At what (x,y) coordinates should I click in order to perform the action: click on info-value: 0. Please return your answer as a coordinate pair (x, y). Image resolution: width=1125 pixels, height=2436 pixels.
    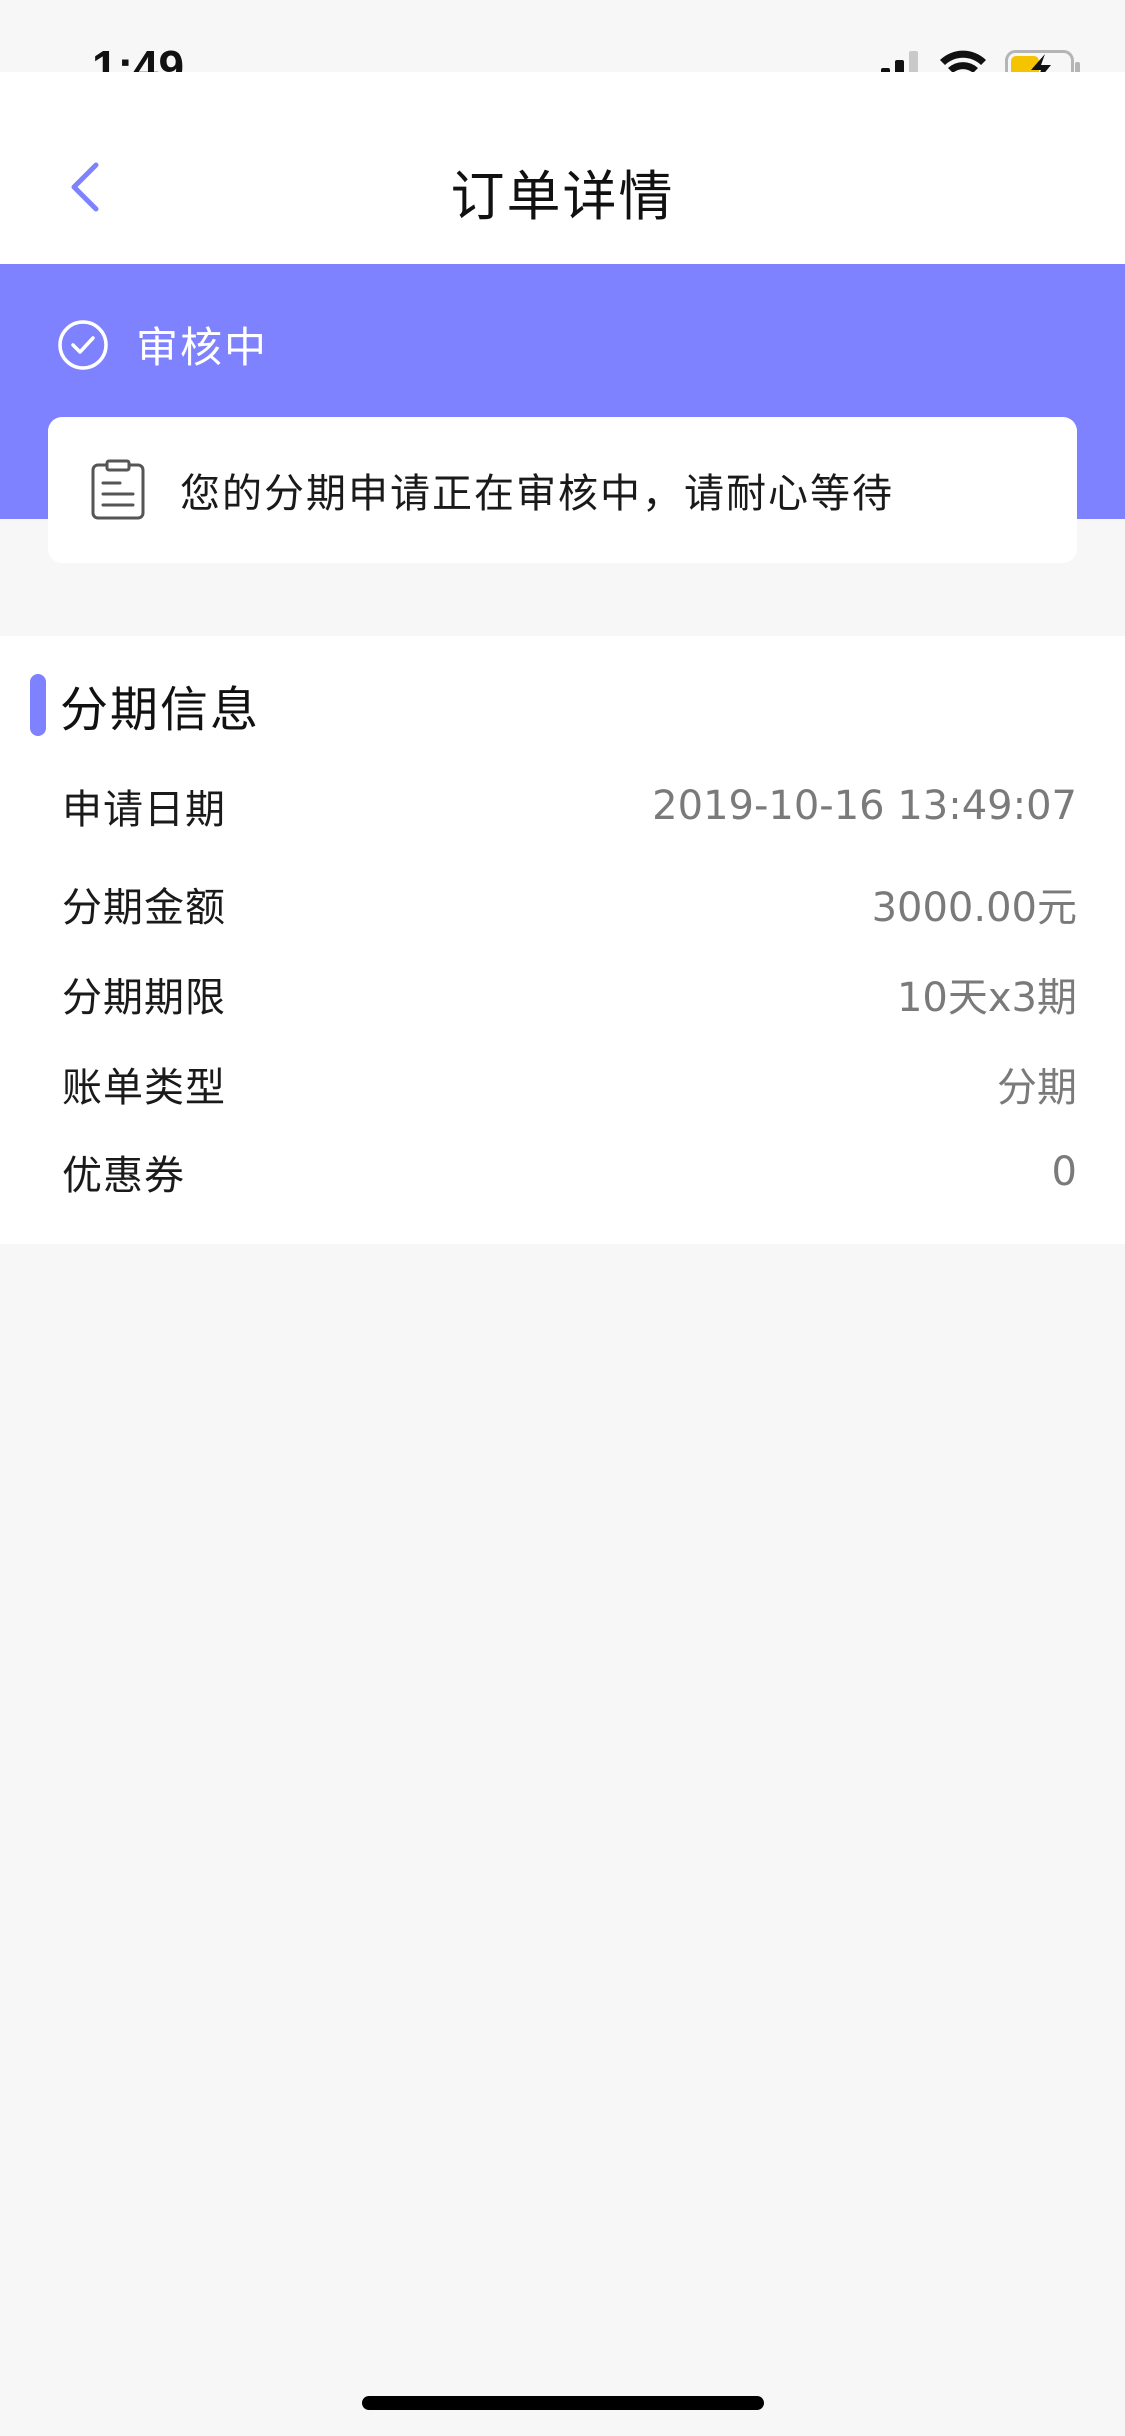
    Looking at the image, I should click on (1064, 1172).